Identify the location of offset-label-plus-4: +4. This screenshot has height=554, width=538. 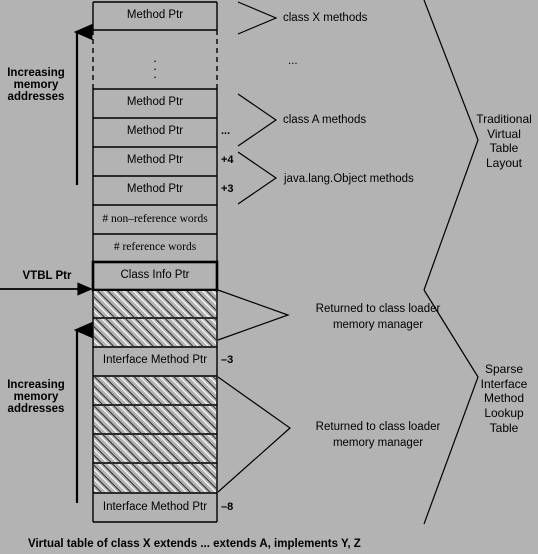
(227, 160).